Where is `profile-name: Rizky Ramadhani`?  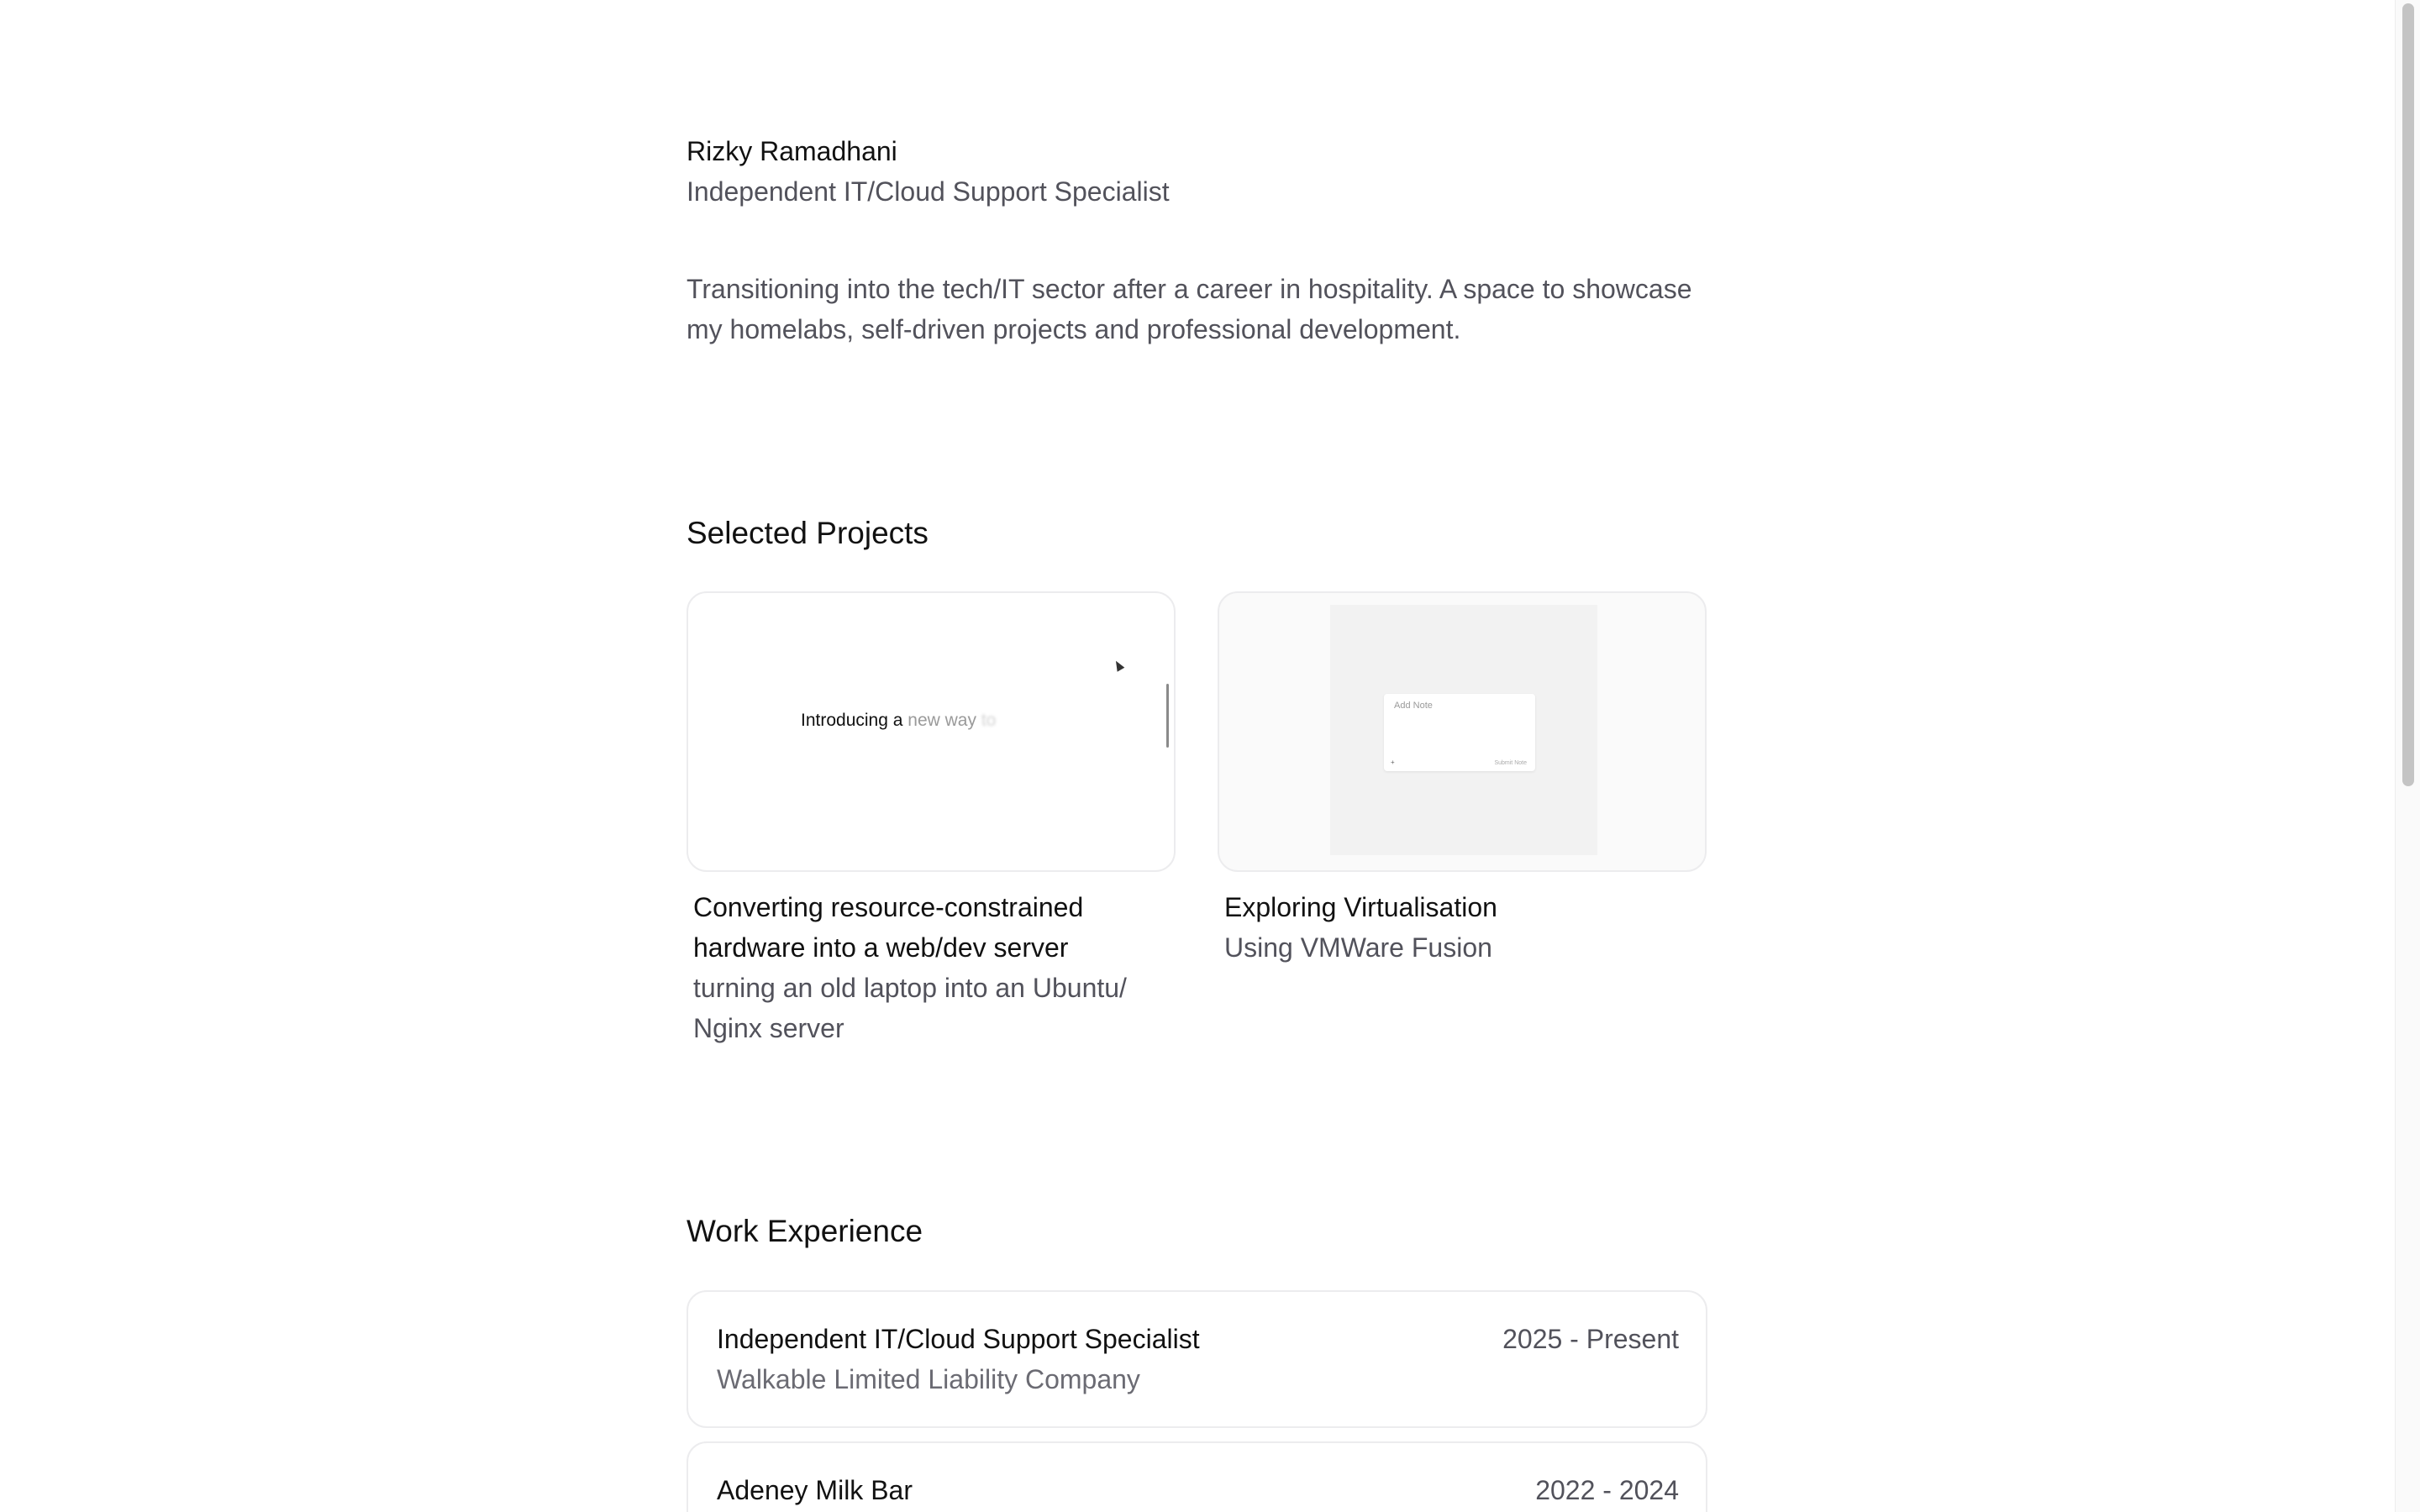 profile-name: Rizky Ramadhani is located at coordinates (792, 151).